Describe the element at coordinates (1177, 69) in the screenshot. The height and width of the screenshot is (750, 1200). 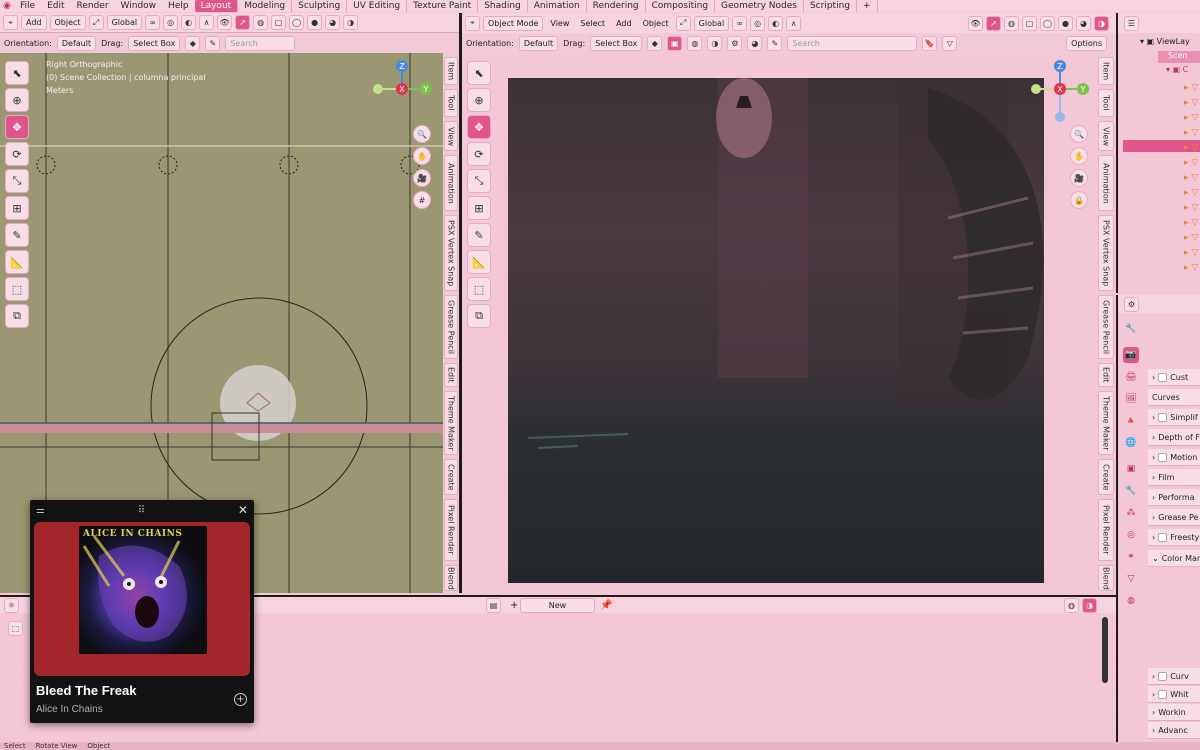
I see `collection-row: ▾ ▣ C` at that location.